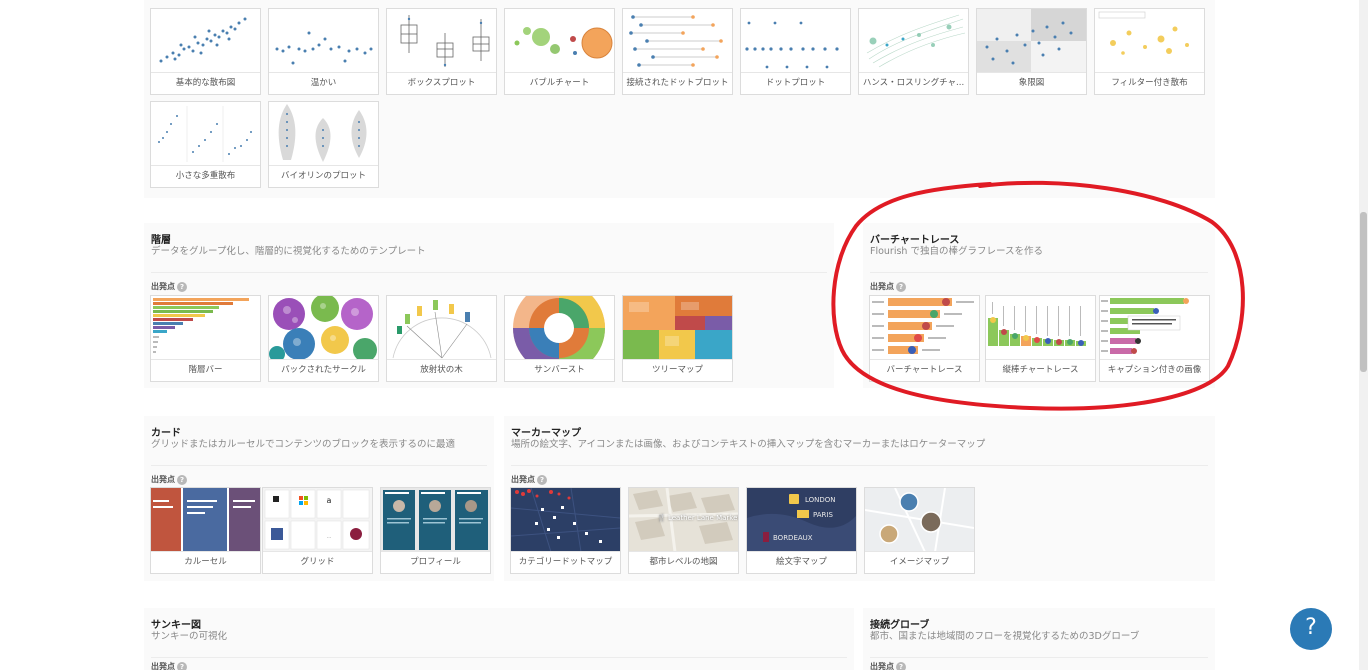  Describe the element at coordinates (565, 520) in the screenshot. I see `category-dot-map-thumbnail` at that location.